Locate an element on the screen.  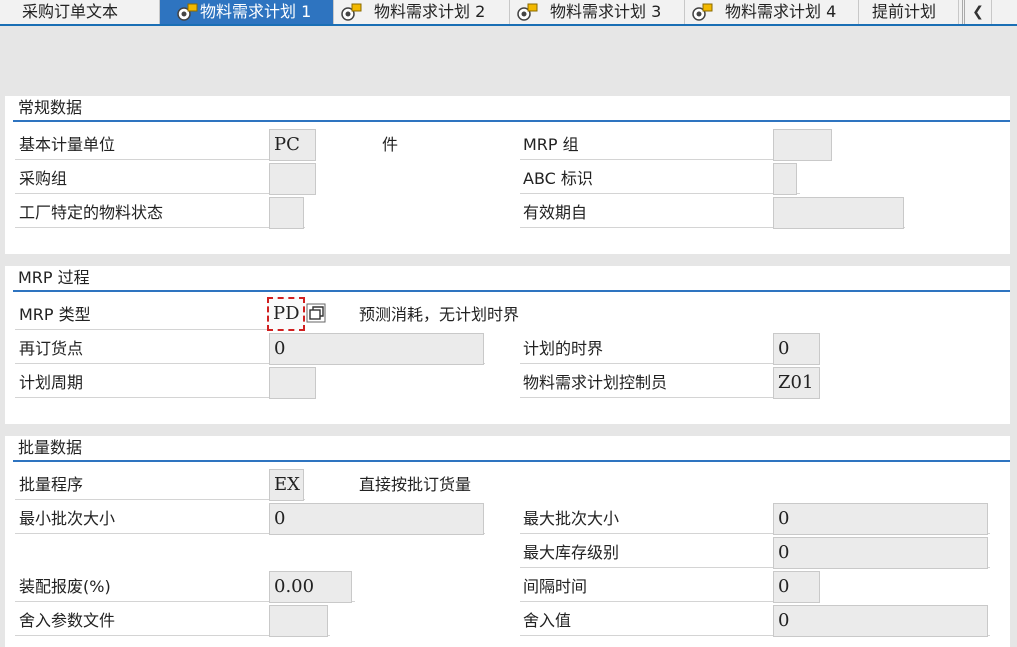
tab-mrp4: 物料需求计划 4 is located at coordinates (772, 12).